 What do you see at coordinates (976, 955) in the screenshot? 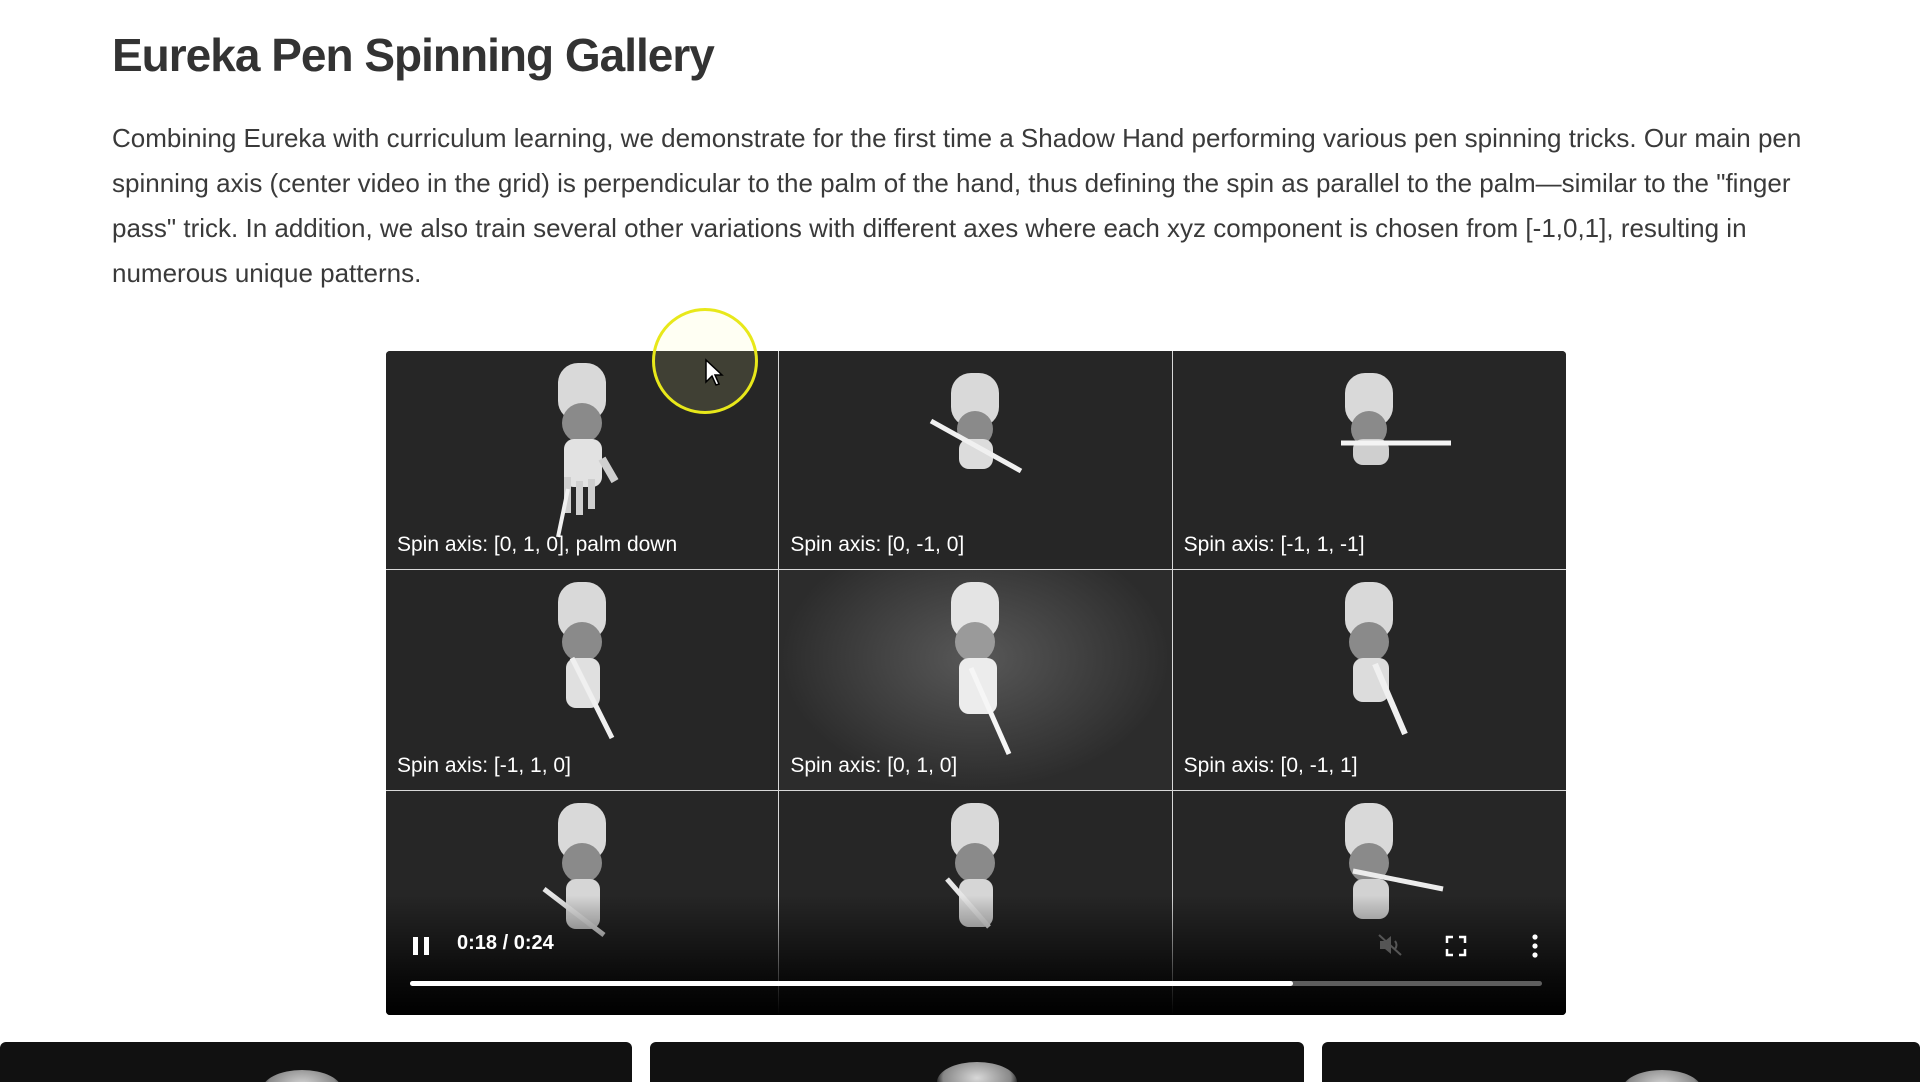
I see `video-controls: 0:18 / 0:24` at bounding box center [976, 955].